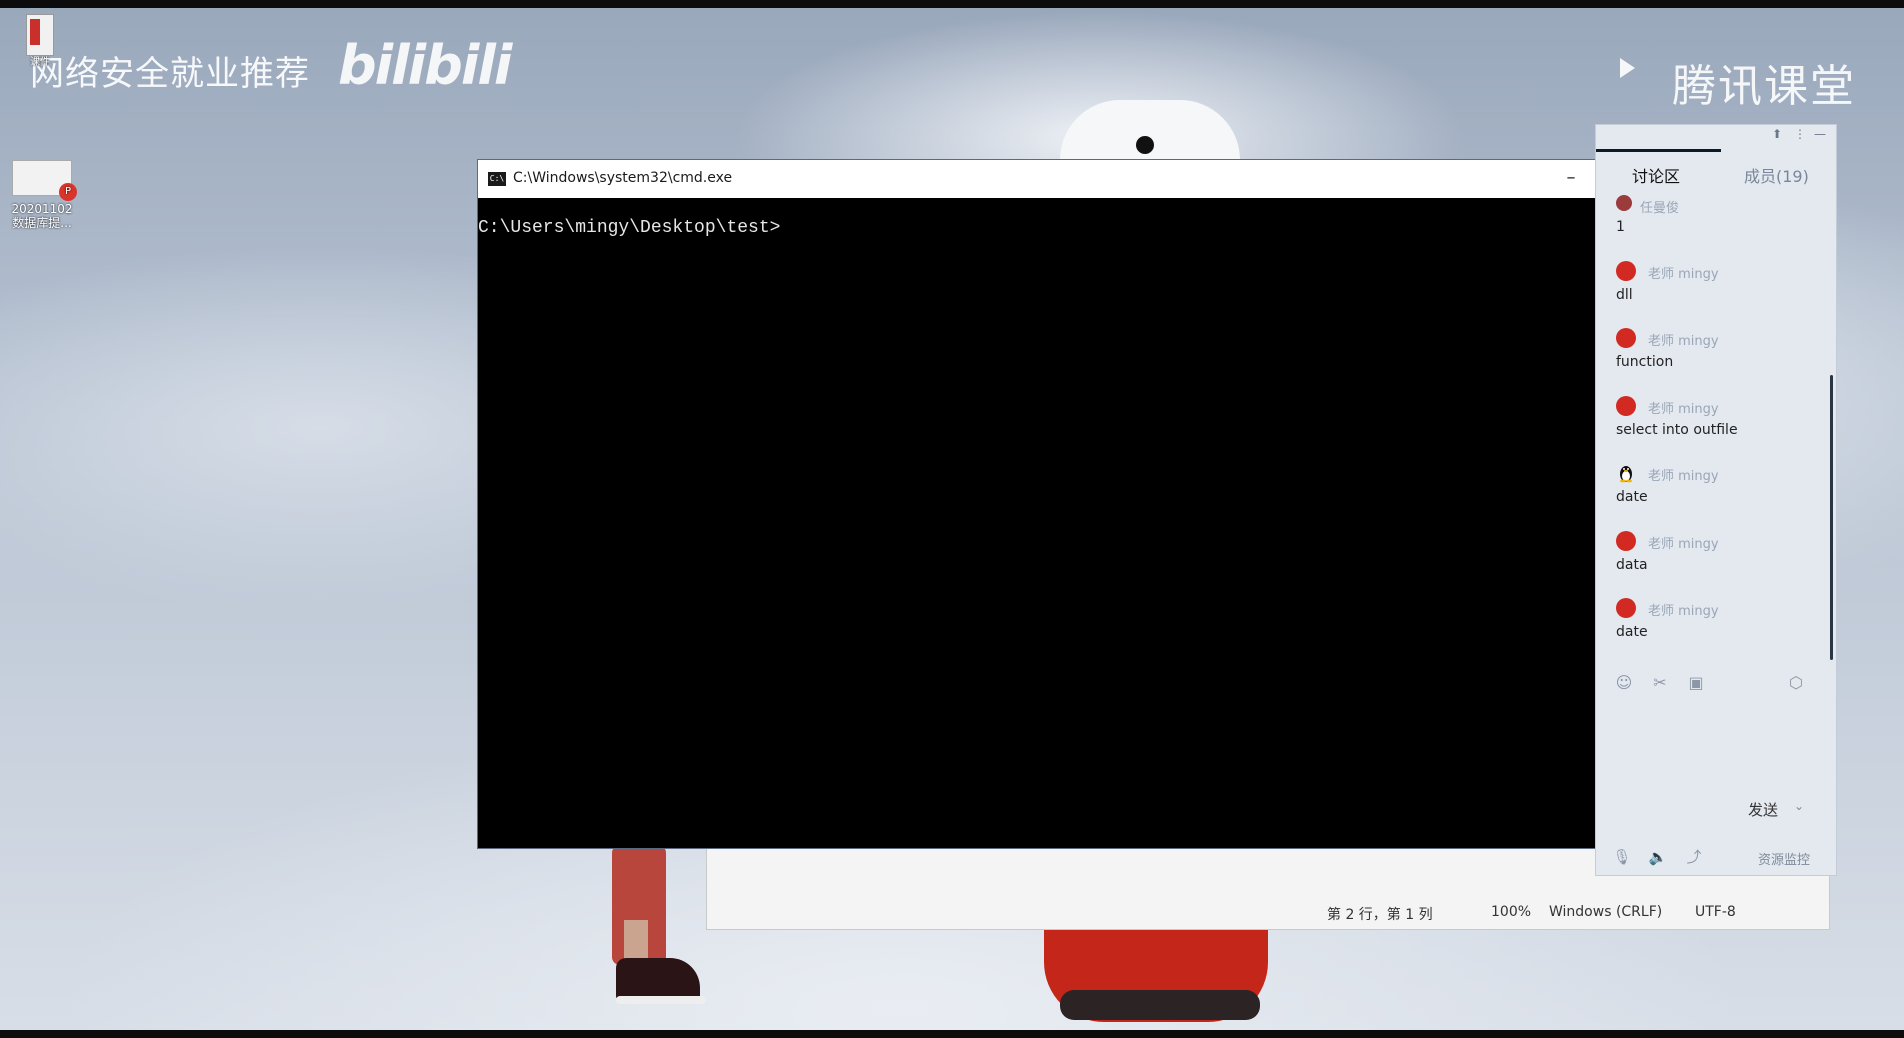  What do you see at coordinates (1511, 912) in the screenshot?
I see `status-zoom: 100%` at bounding box center [1511, 912].